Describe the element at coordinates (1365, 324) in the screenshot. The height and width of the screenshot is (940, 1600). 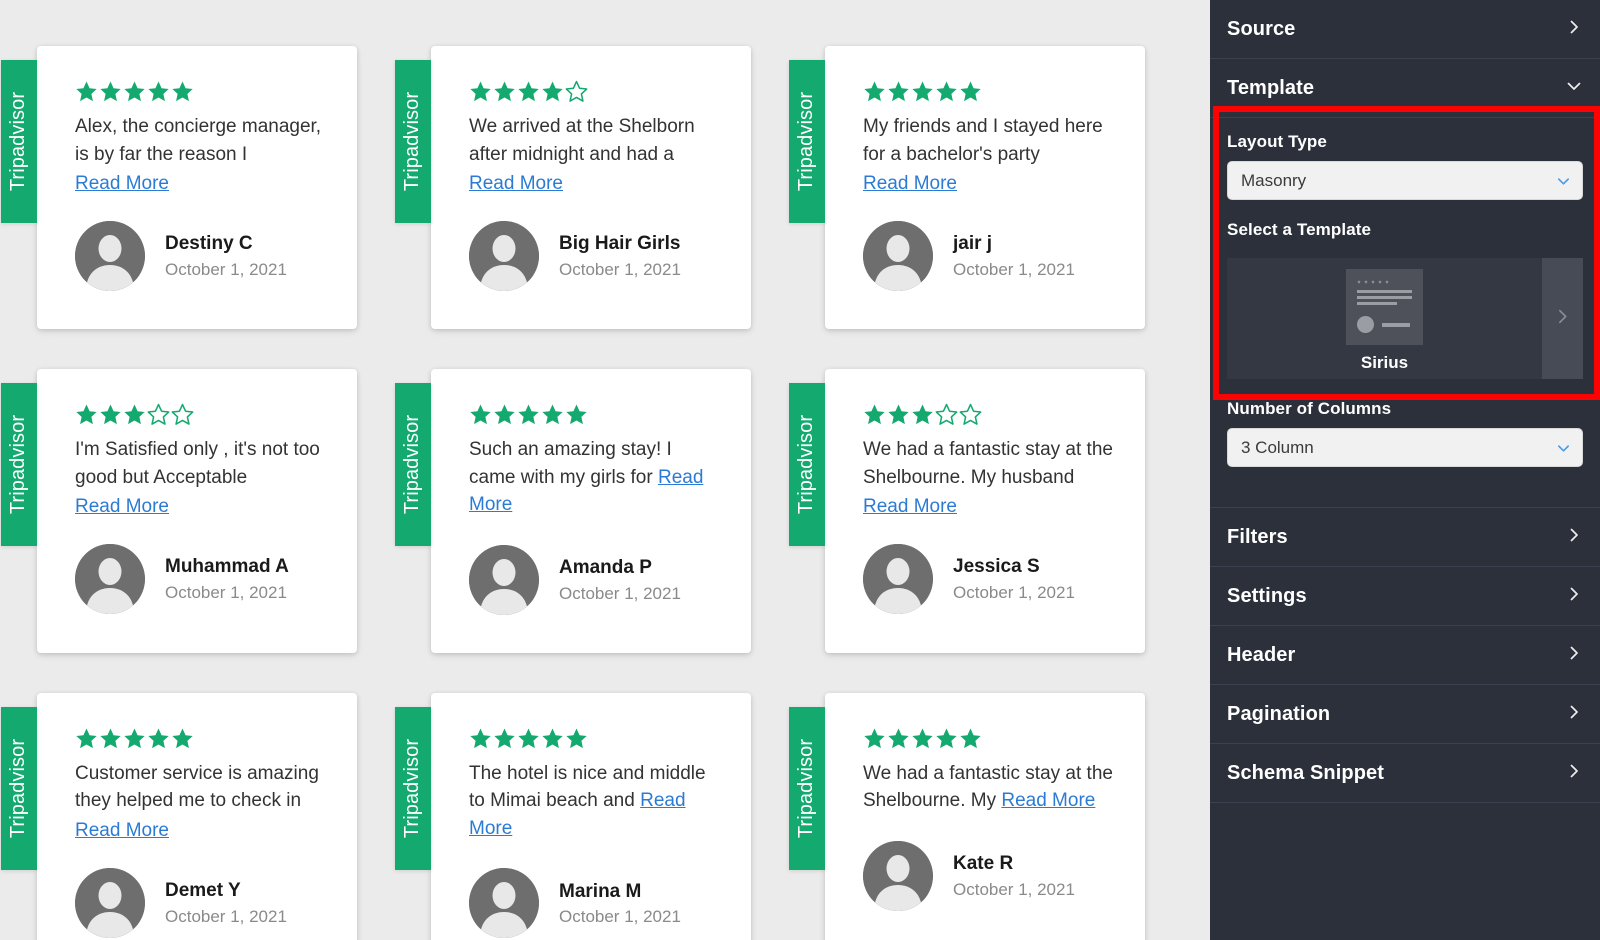
I see `thumbnail-avatar-icon` at that location.